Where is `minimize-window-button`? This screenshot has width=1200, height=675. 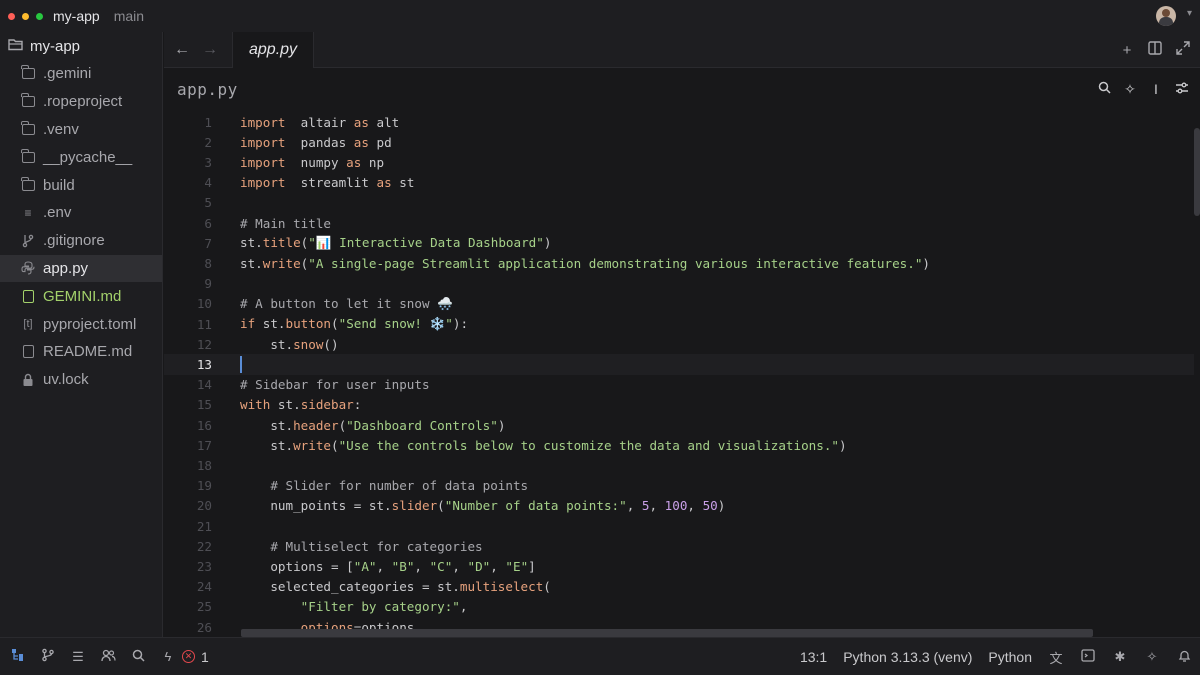
minimize-window-button is located at coordinates (25, 16).